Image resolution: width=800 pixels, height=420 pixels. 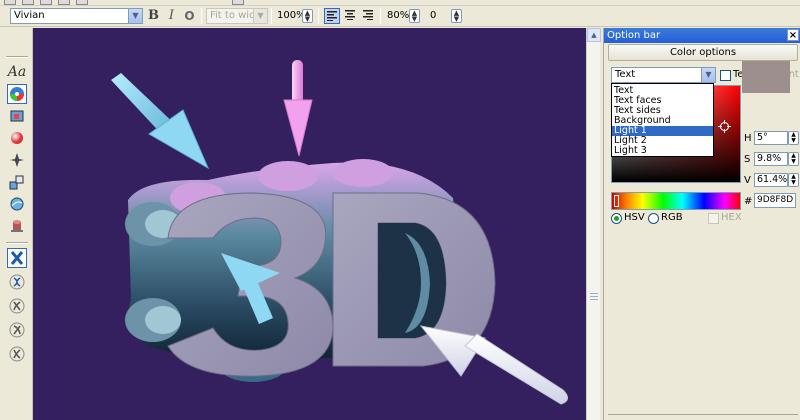 I want to click on italic-button: I, so click(x=171, y=16).